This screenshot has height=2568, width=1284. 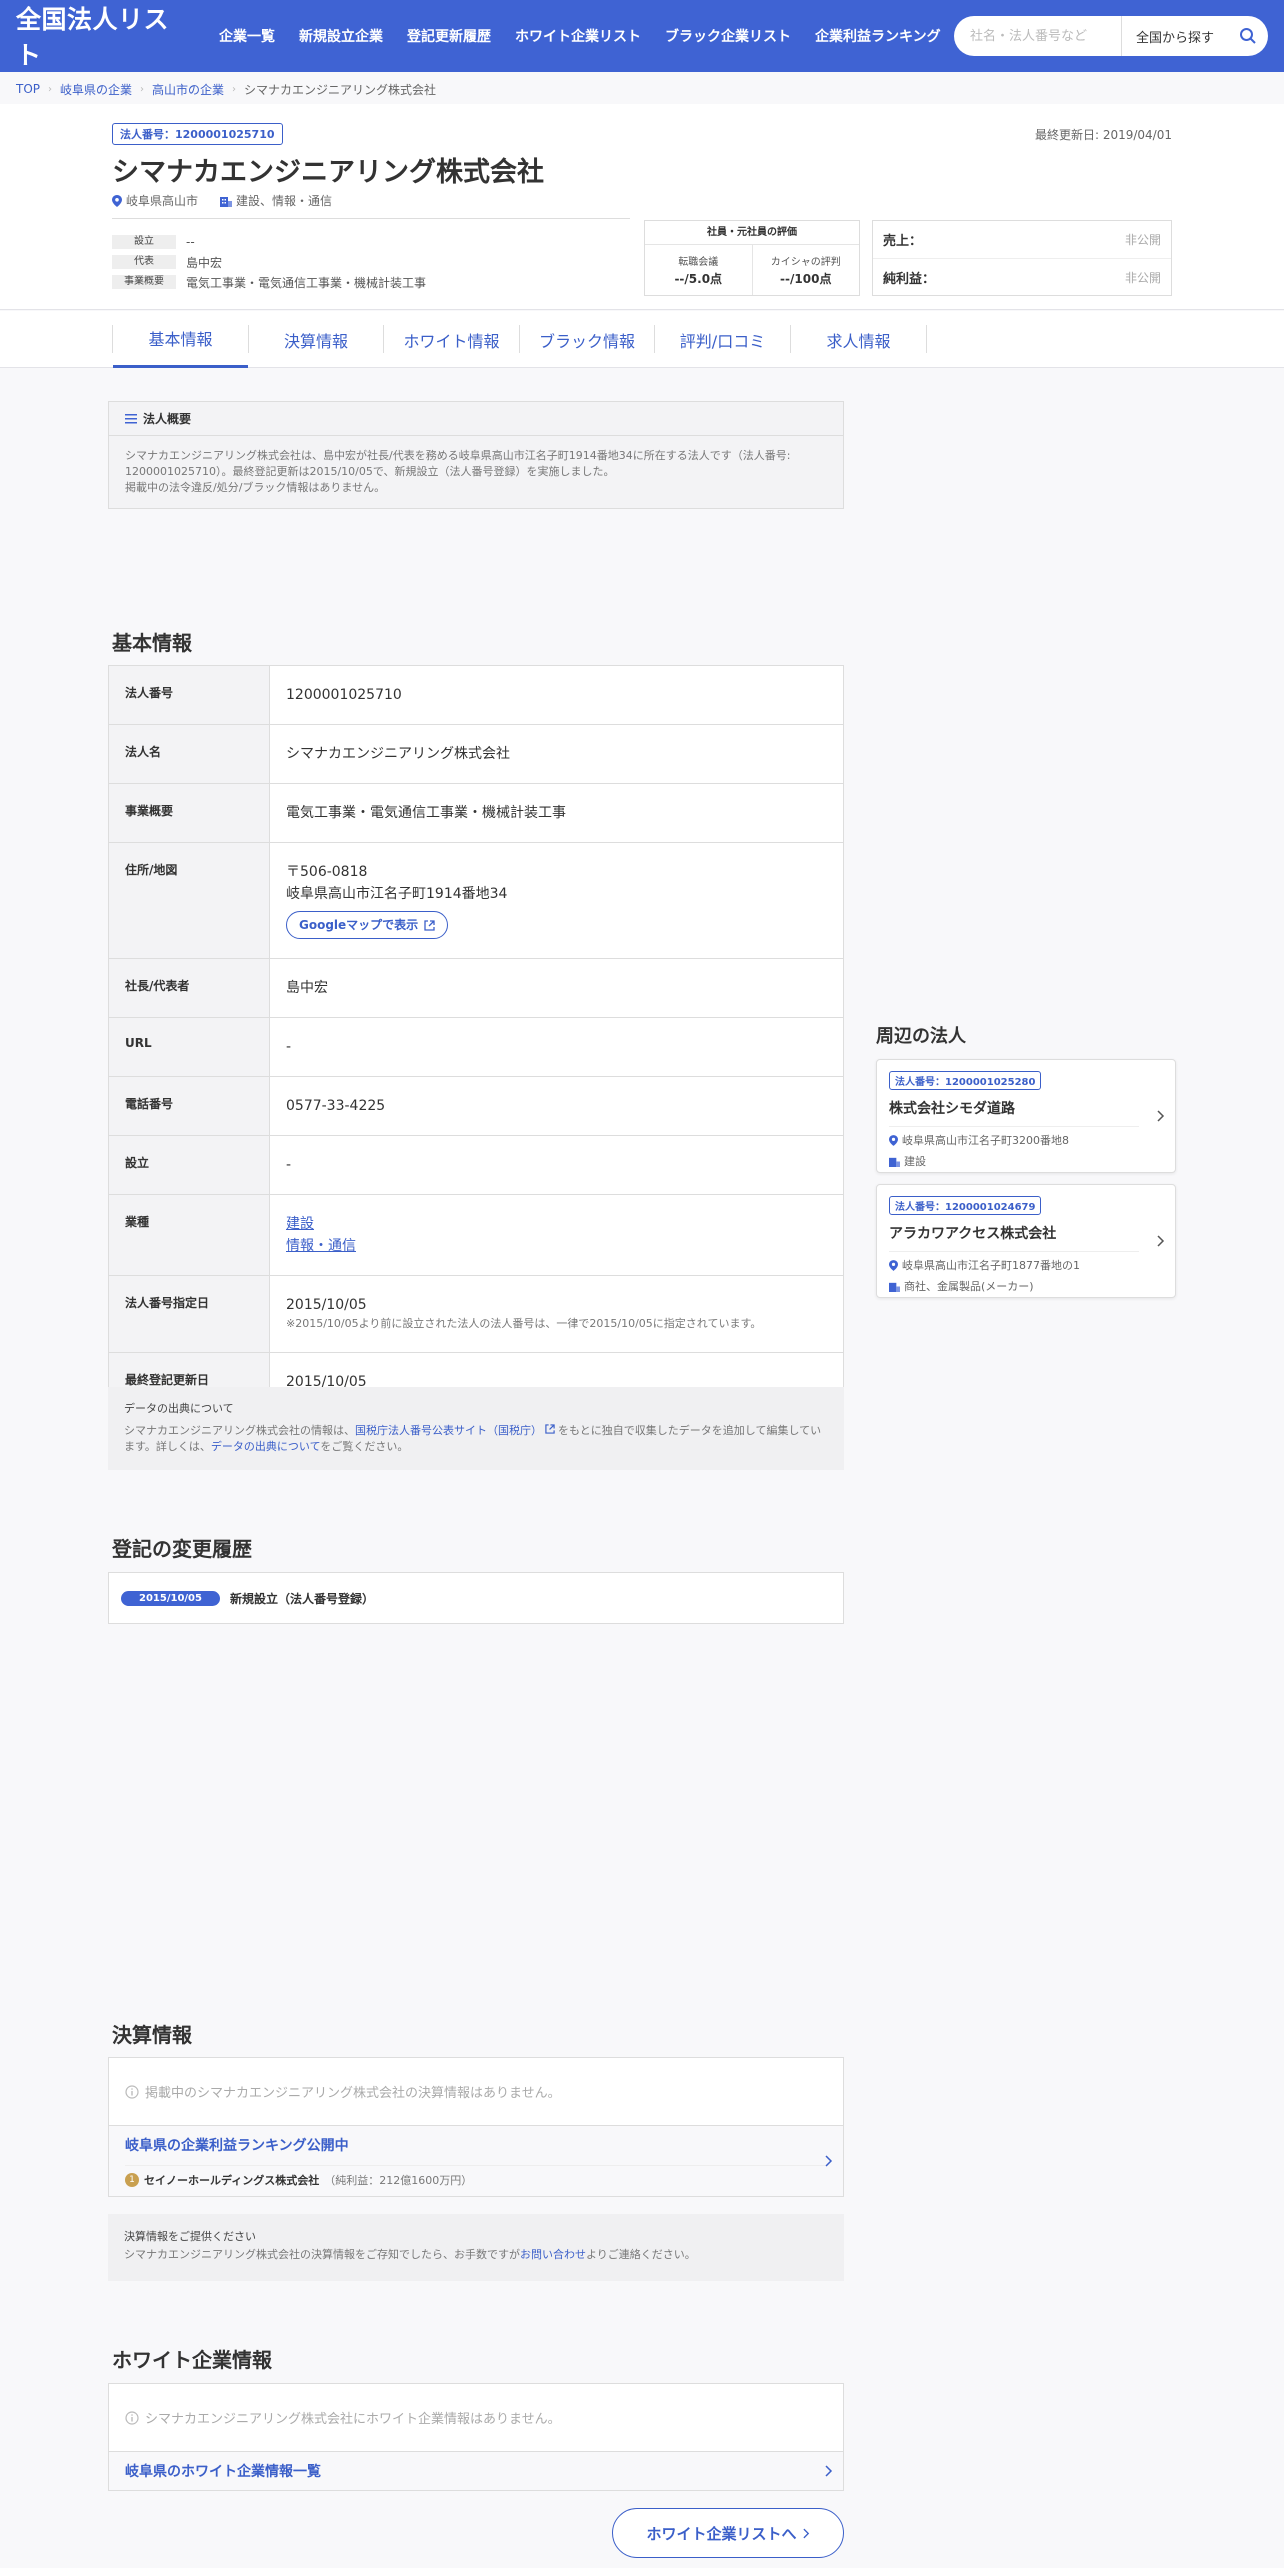 What do you see at coordinates (170, 1598) in the screenshot?
I see `history-date-badge: 2015/10/05` at bounding box center [170, 1598].